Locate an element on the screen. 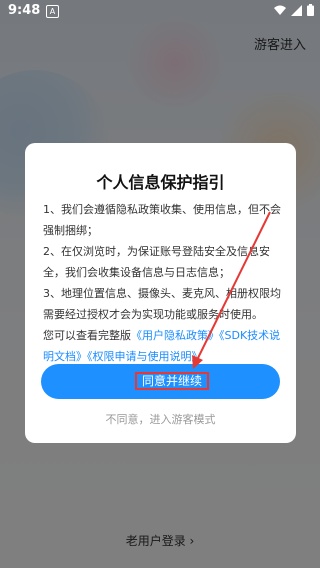 The image size is (320, 568). privacy-paragraph-2: 2、在仅浏览时，为保证账号登陆安全及信息安全，我们会收集设备信息与日志信息； is located at coordinates (156, 262).